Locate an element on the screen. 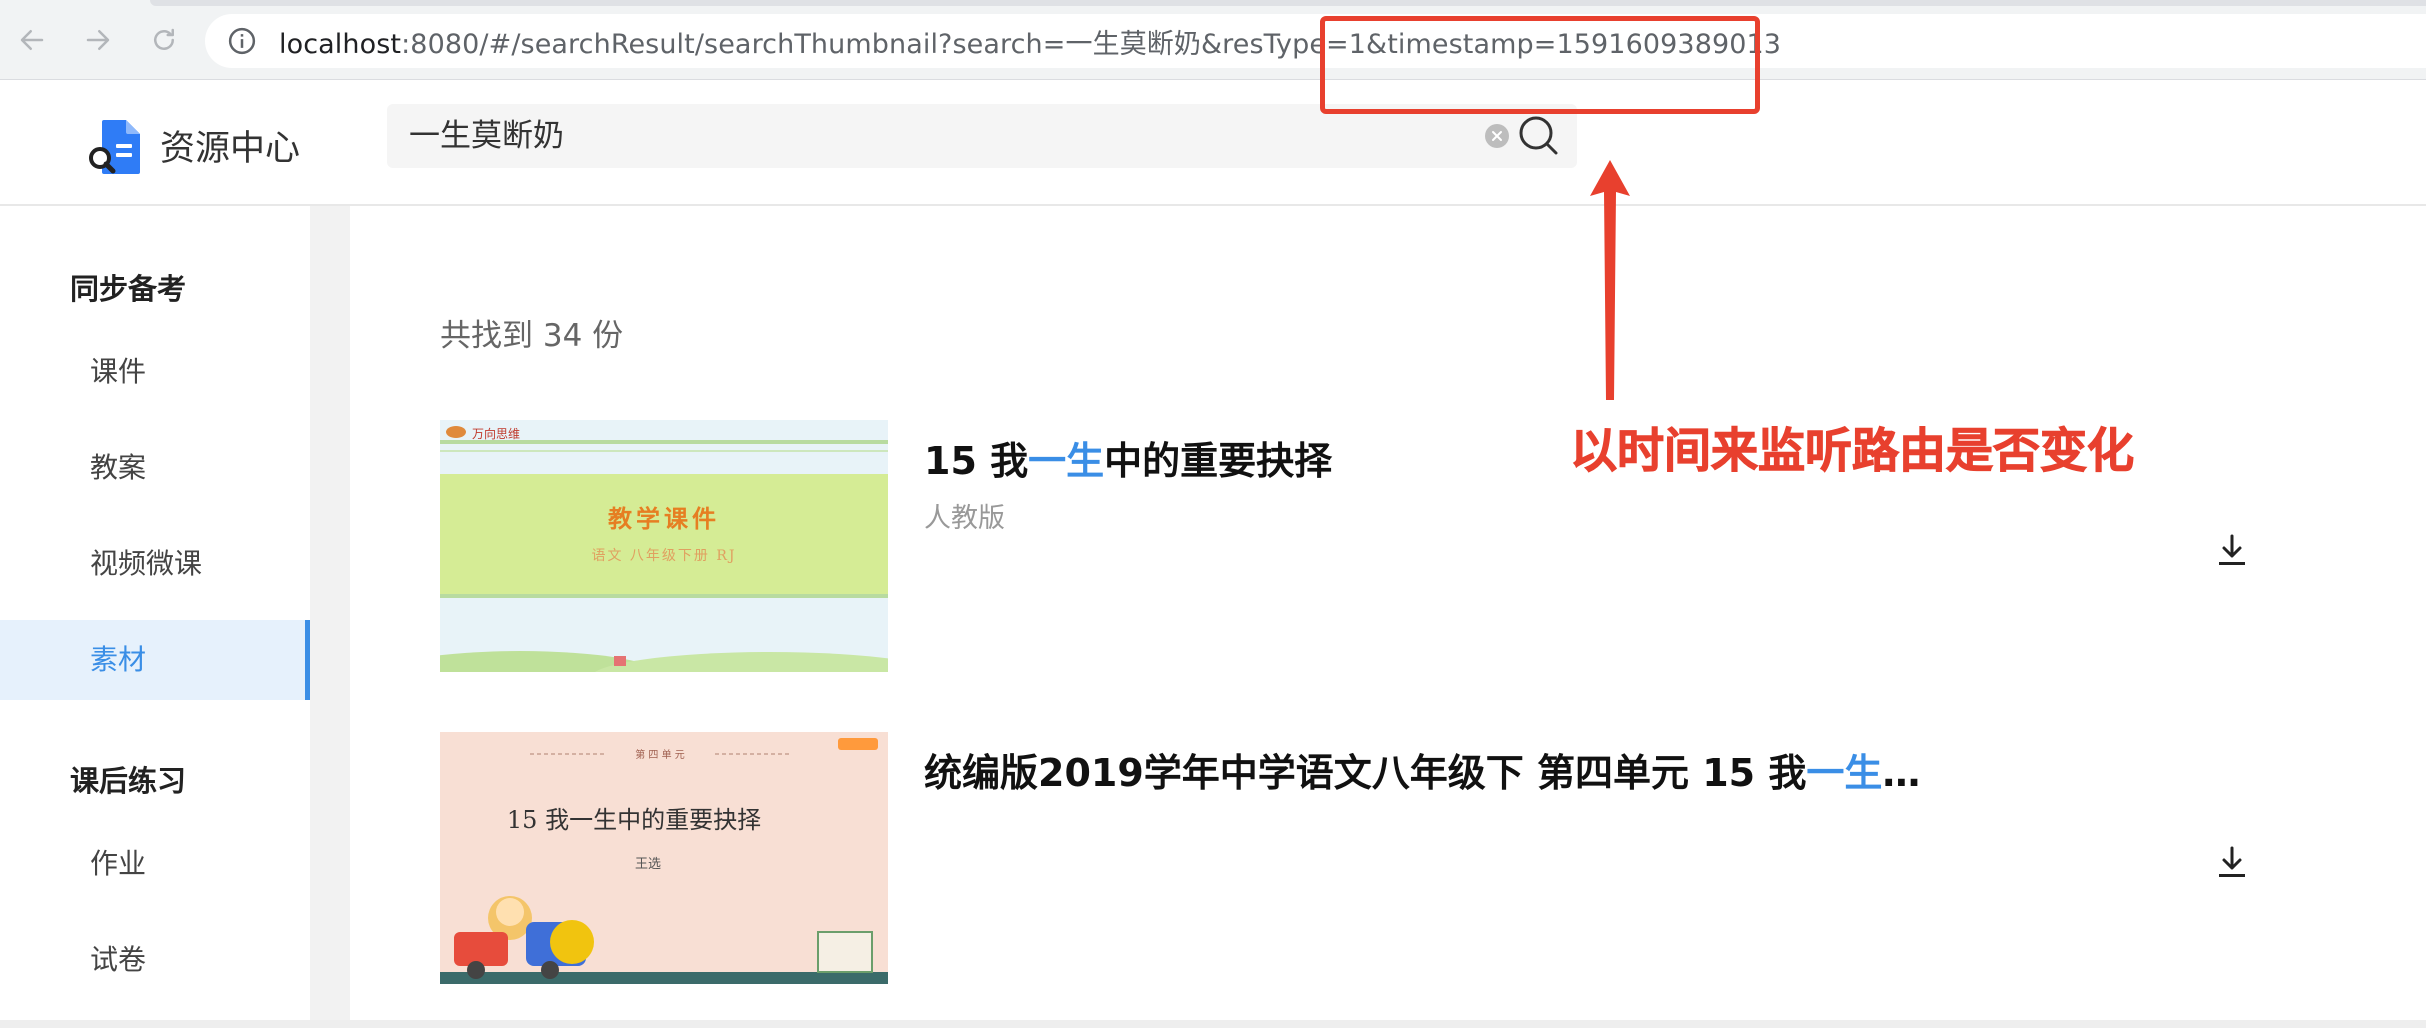 The width and height of the screenshot is (2426, 1028). sidebar-heading-prep: 同步备考 is located at coordinates (128, 289).